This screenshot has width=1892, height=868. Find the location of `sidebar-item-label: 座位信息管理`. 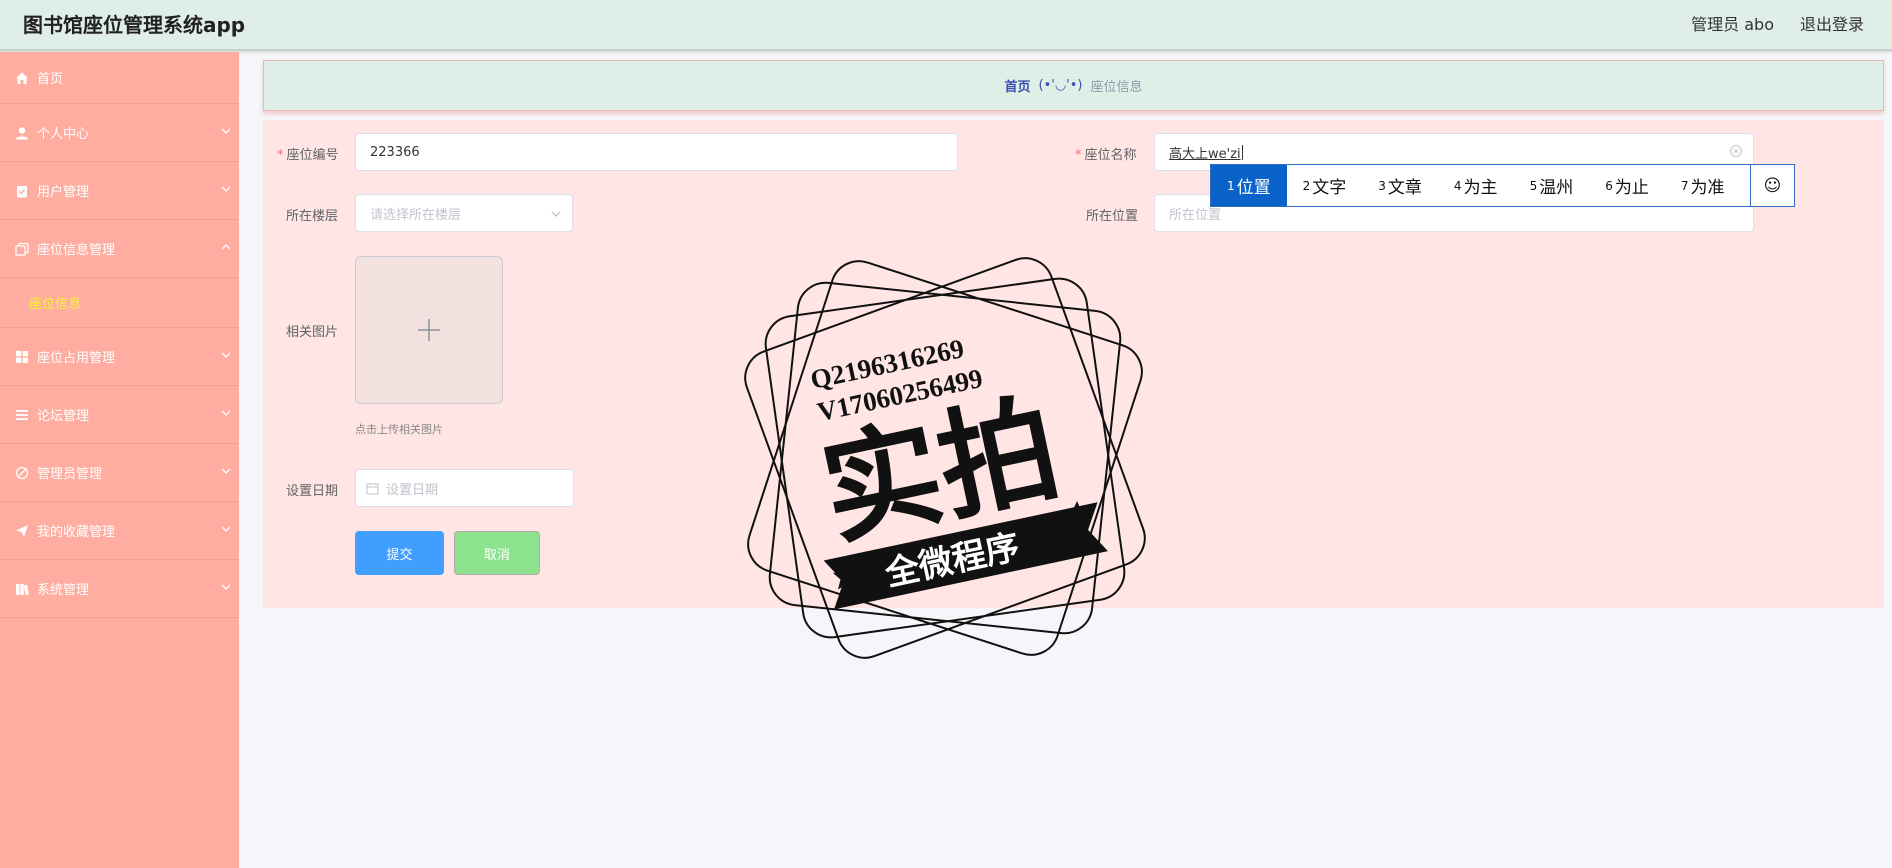

sidebar-item-label: 座位信息管理 is located at coordinates (76, 250).